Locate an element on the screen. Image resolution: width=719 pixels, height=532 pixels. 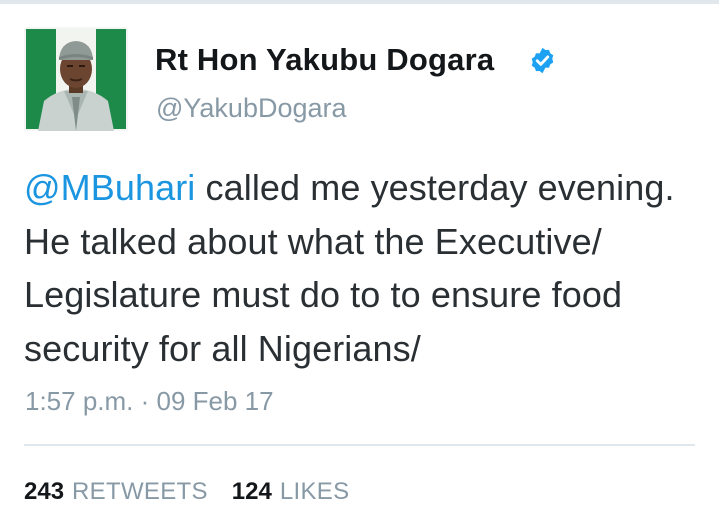
retweets-count: 243 is located at coordinates (44, 491).